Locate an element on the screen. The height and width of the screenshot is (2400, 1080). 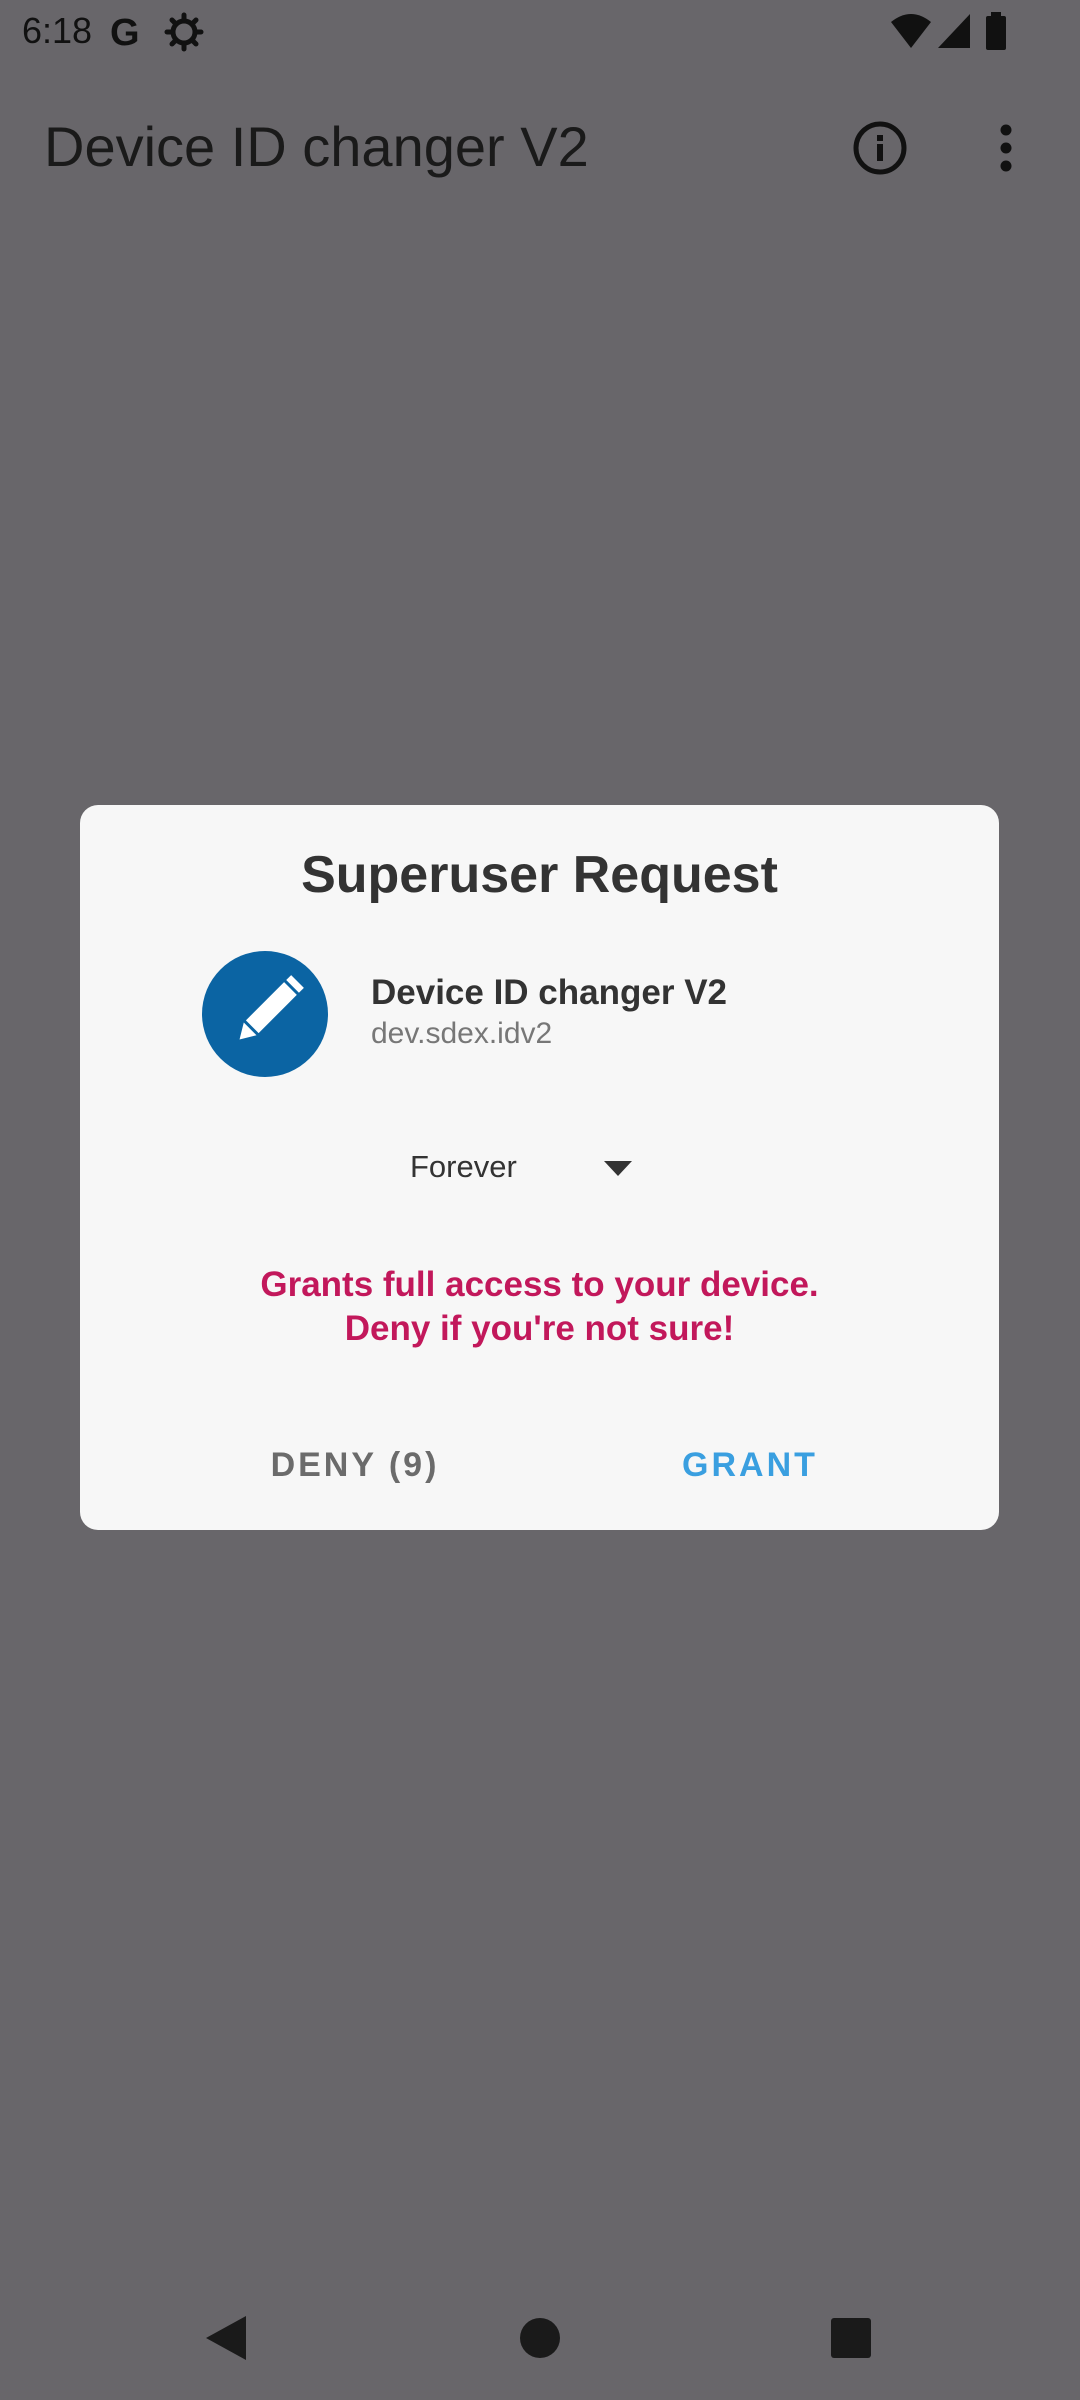
signal-icon is located at coordinates (954, 34).